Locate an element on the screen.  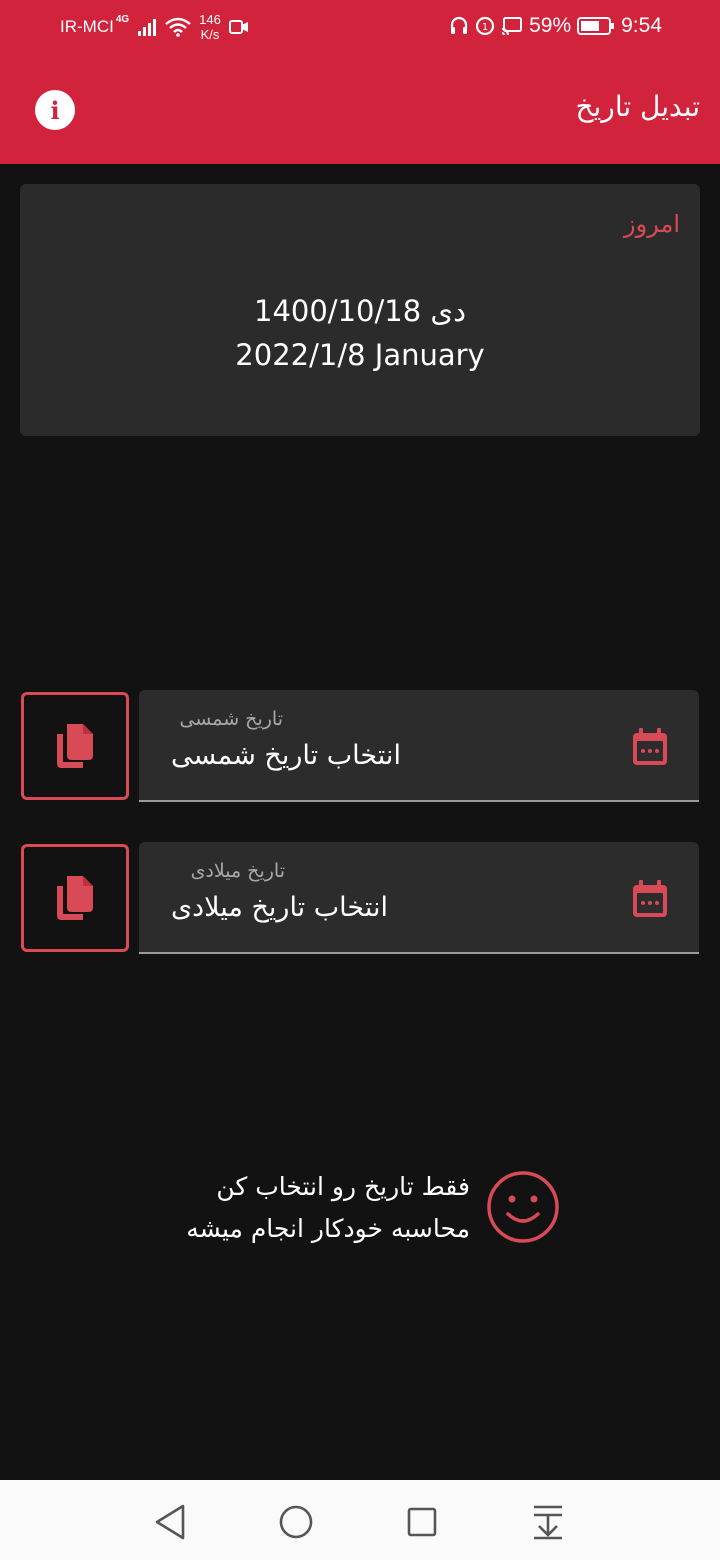
today-label: امروز is located at coordinates (652, 224).